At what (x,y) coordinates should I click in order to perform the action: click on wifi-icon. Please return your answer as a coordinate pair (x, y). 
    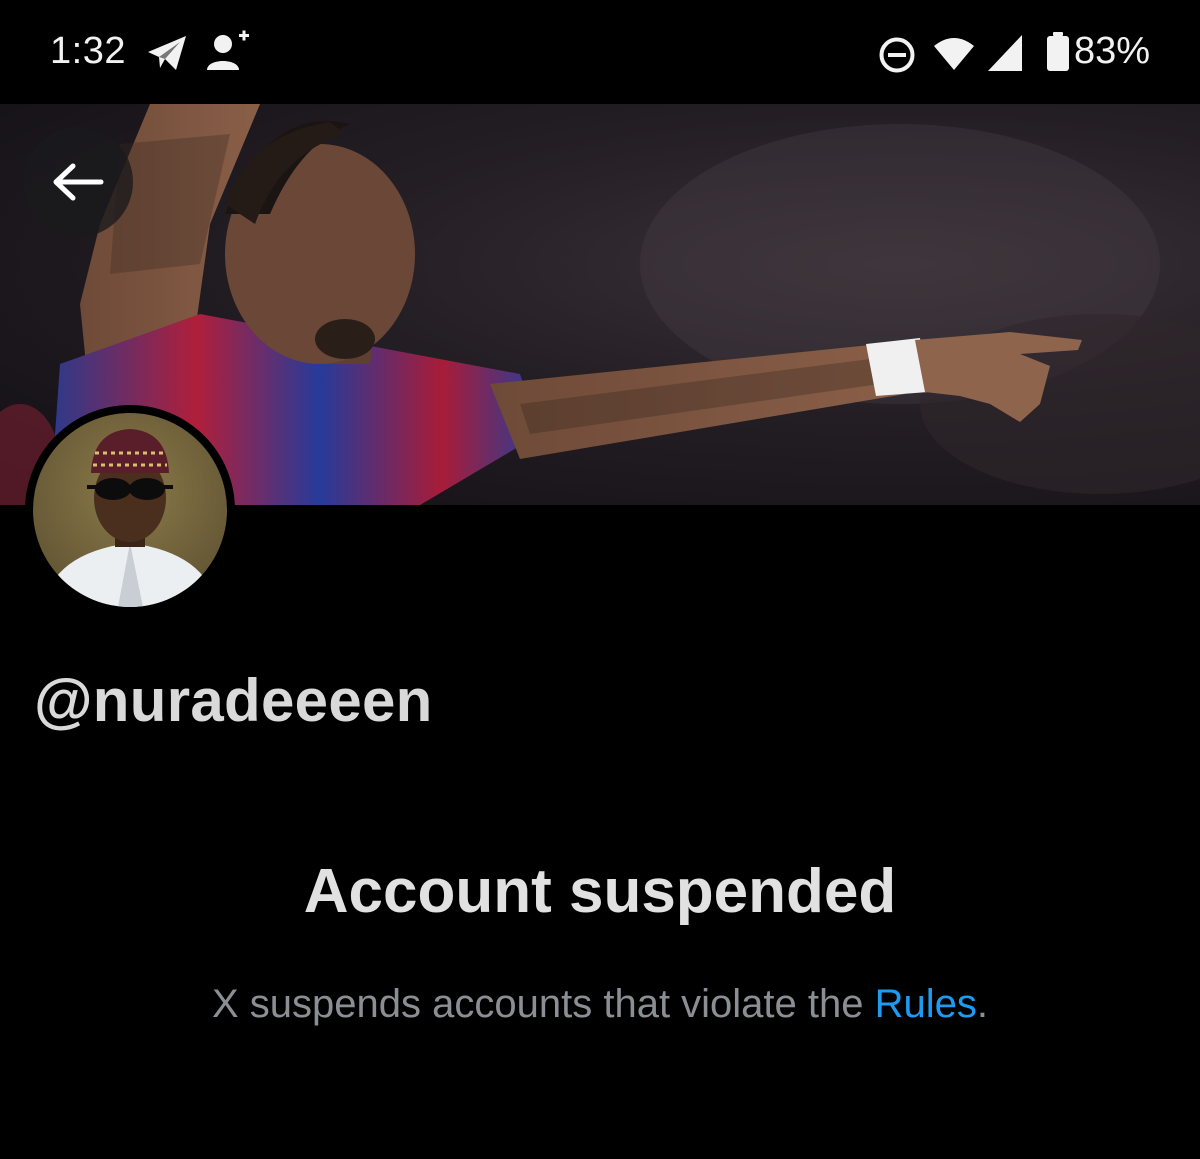
    Looking at the image, I should click on (954, 56).